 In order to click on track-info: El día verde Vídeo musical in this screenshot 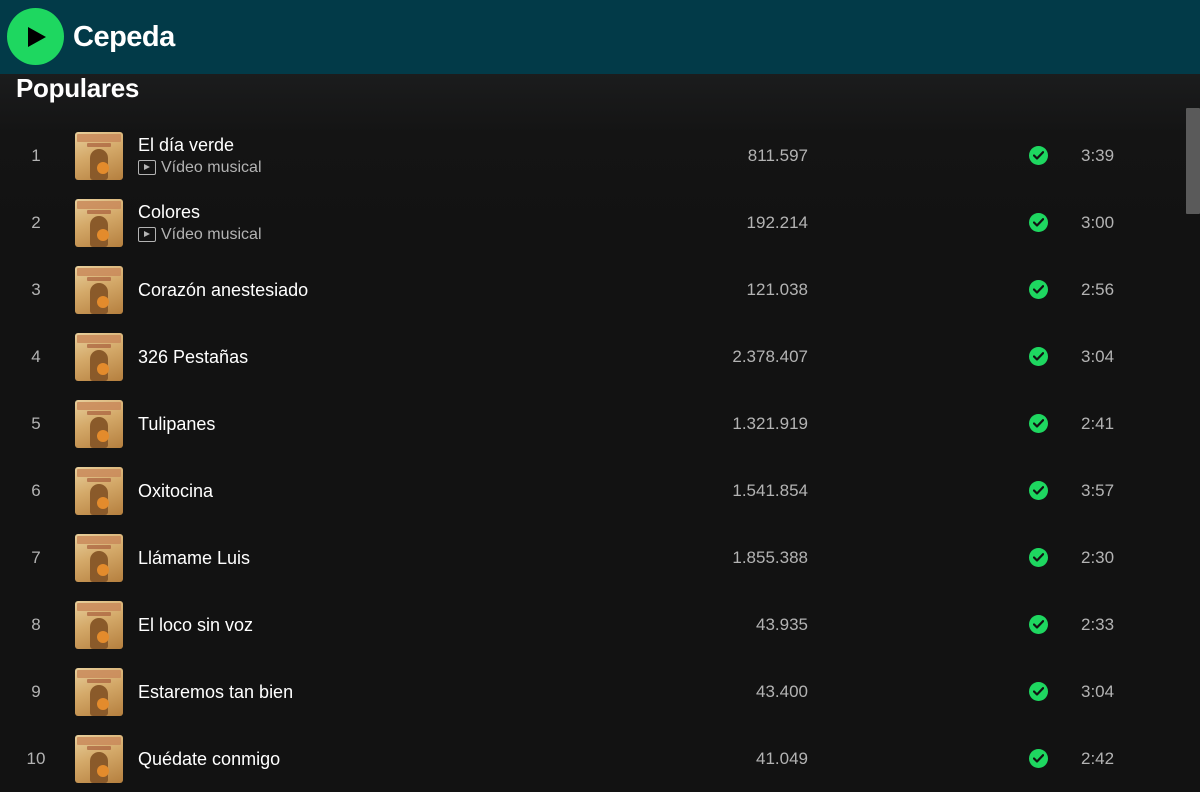, I will do `click(363, 155)`.